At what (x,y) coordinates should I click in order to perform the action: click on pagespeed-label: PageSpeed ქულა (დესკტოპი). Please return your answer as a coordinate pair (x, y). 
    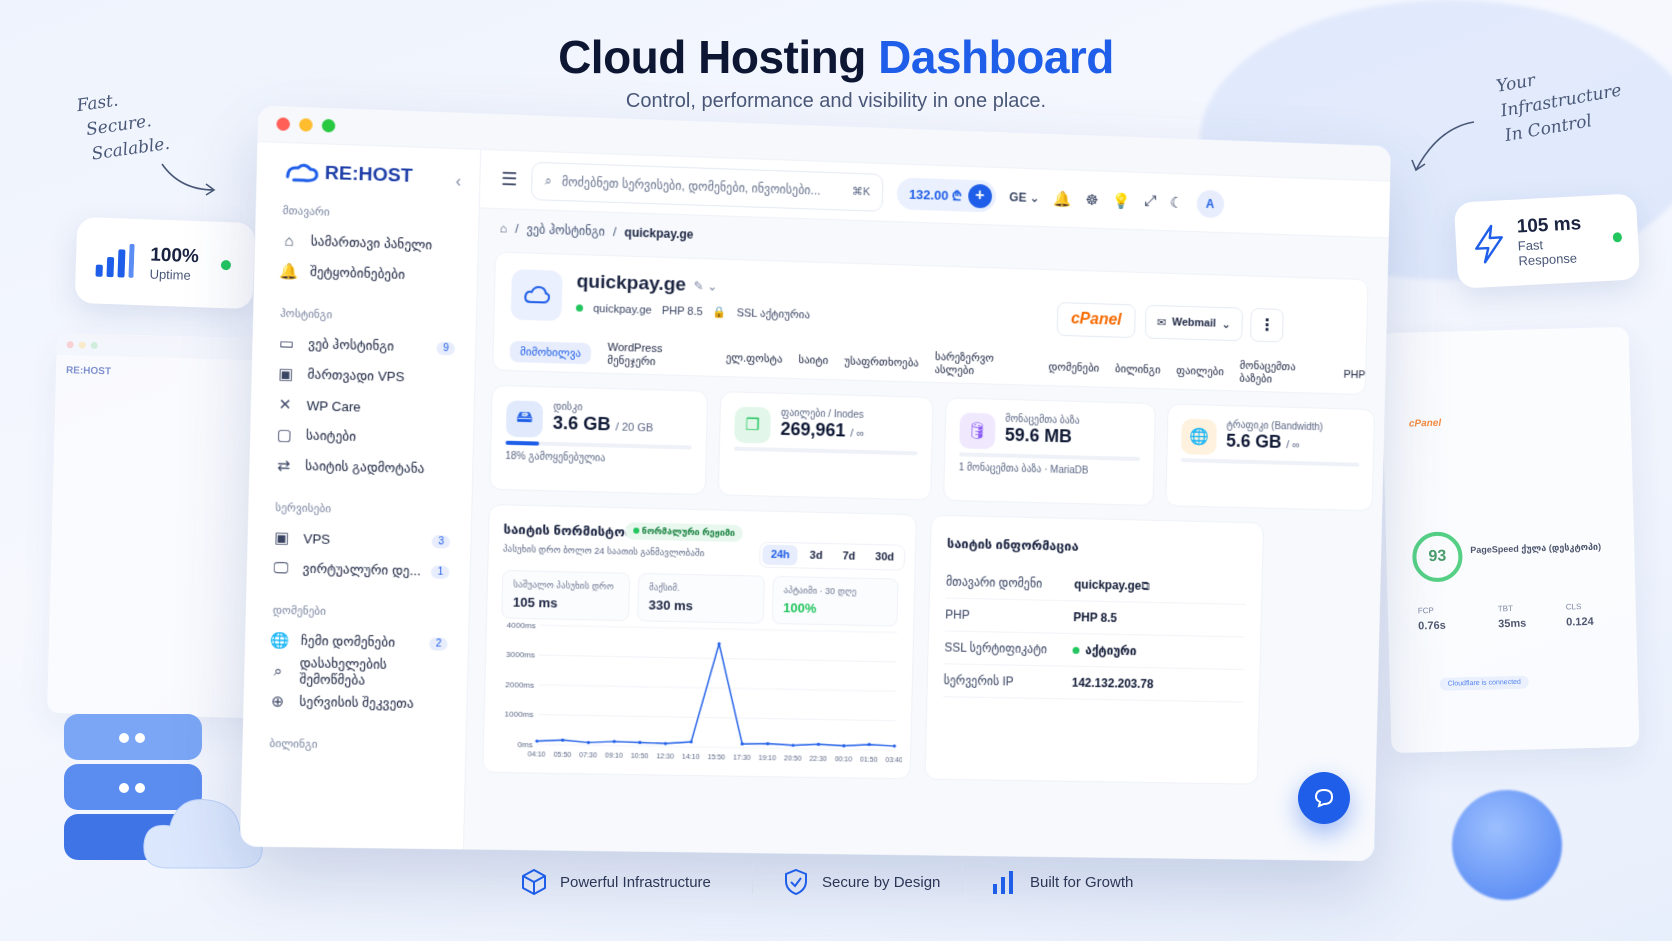
    Looking at the image, I should click on (1535, 549).